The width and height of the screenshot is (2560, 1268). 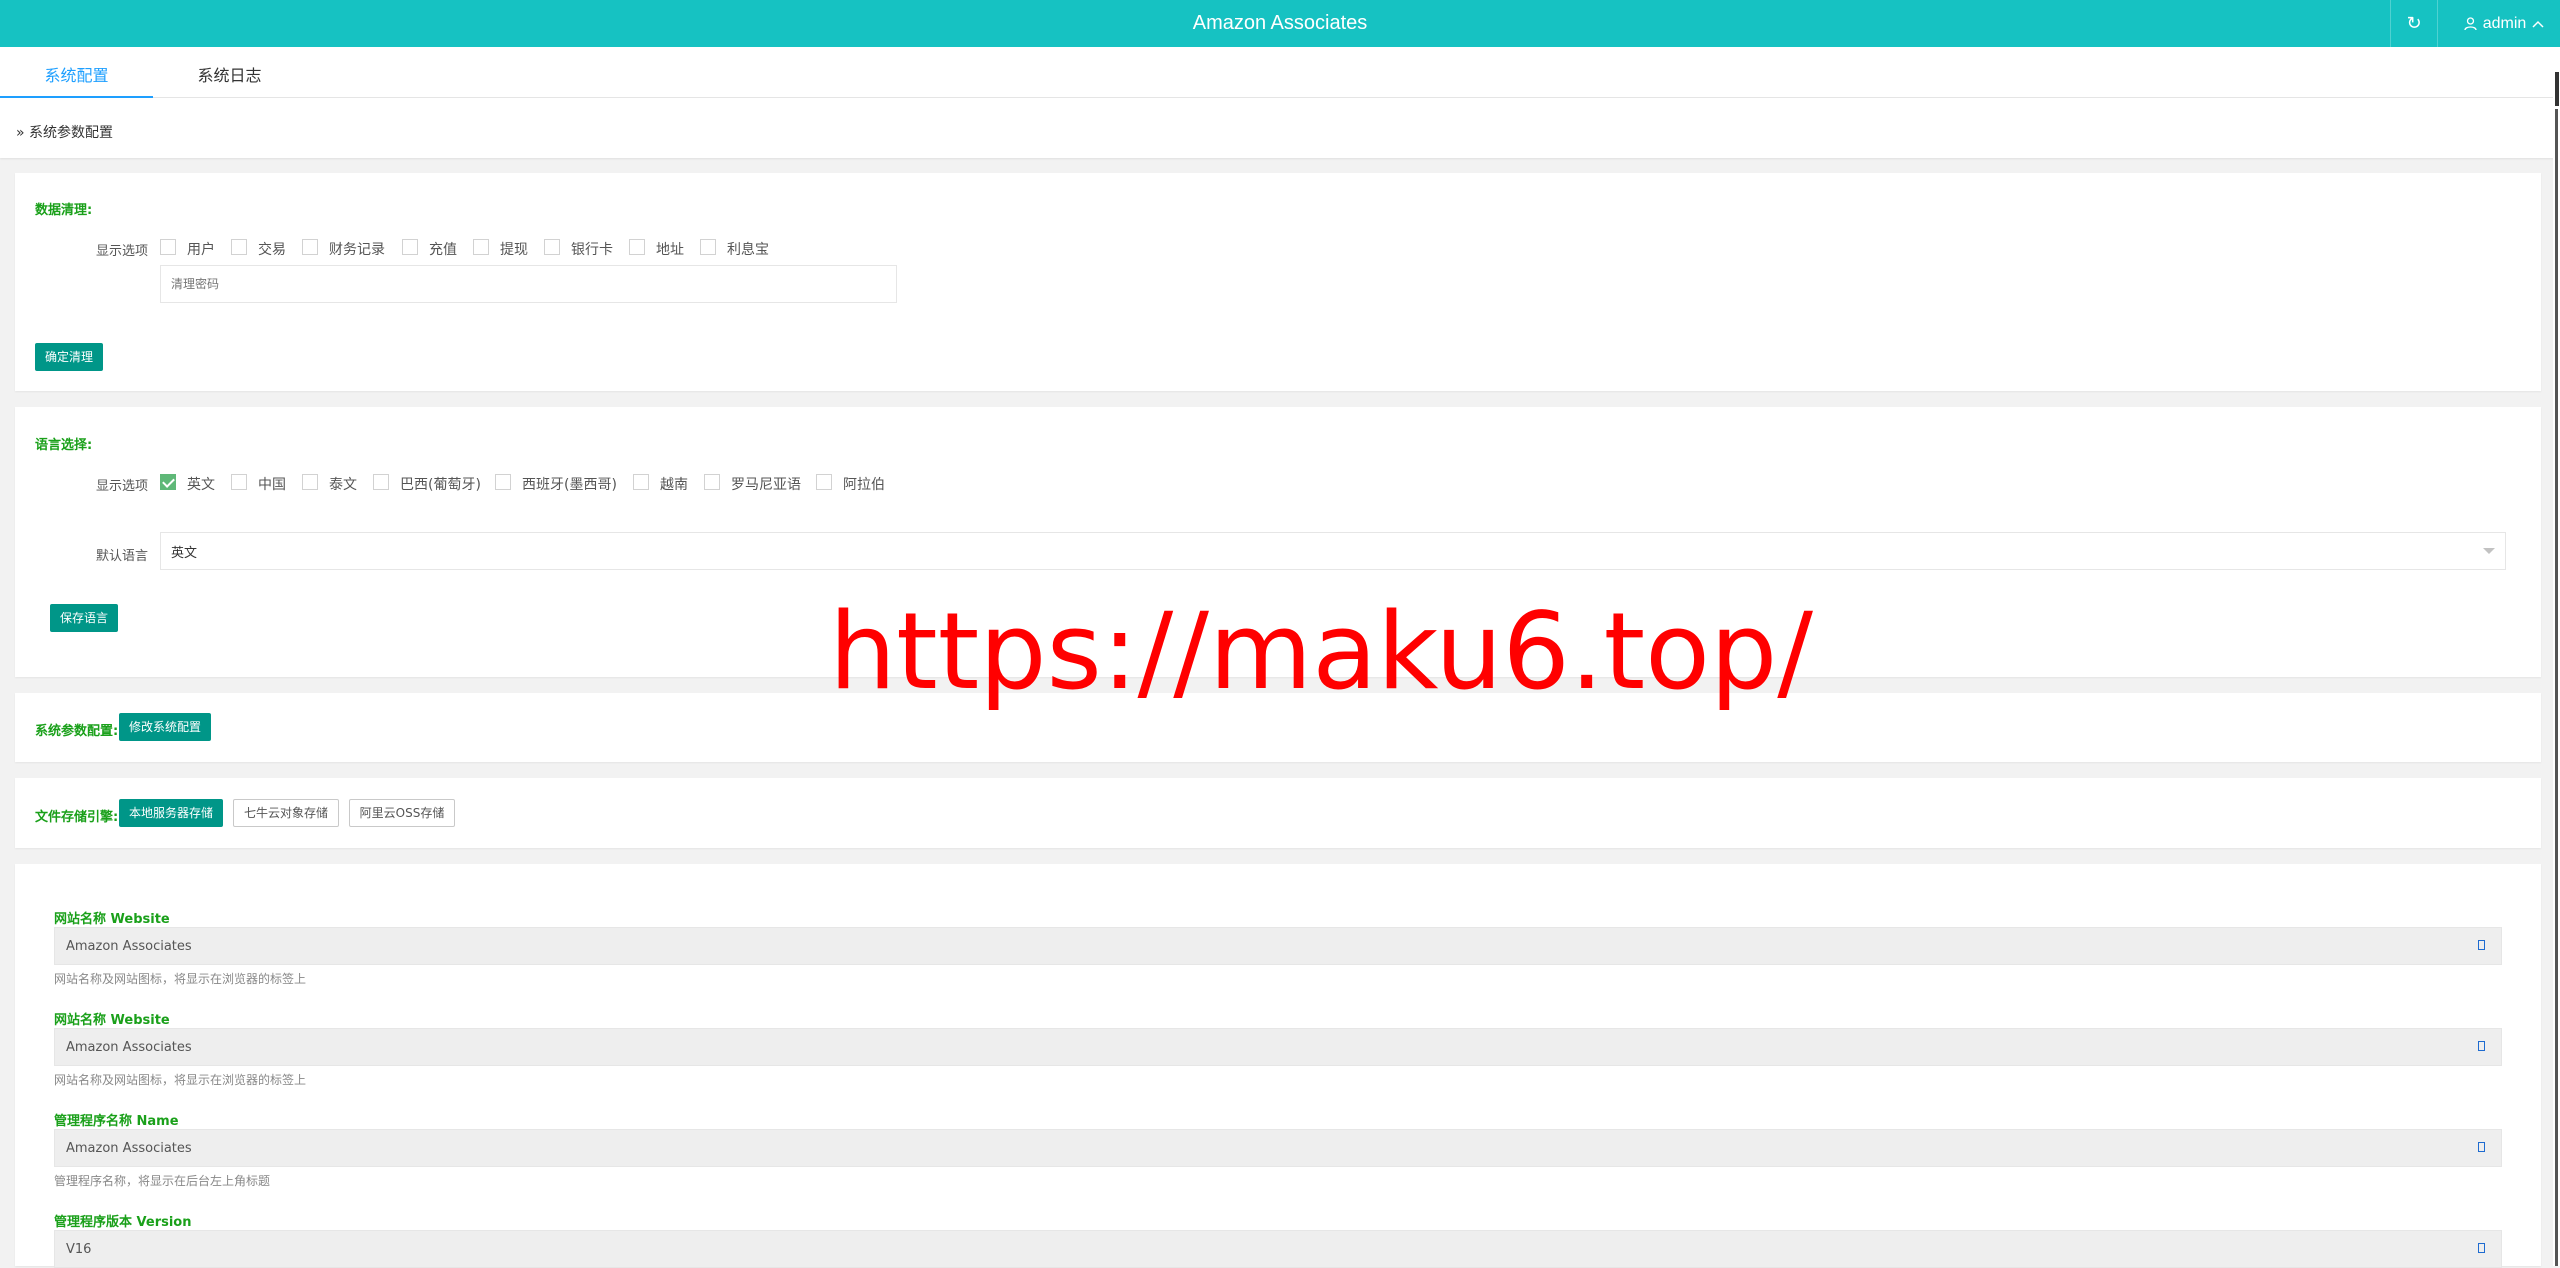 I want to click on default-language-label: 默认语言, so click(x=122, y=556).